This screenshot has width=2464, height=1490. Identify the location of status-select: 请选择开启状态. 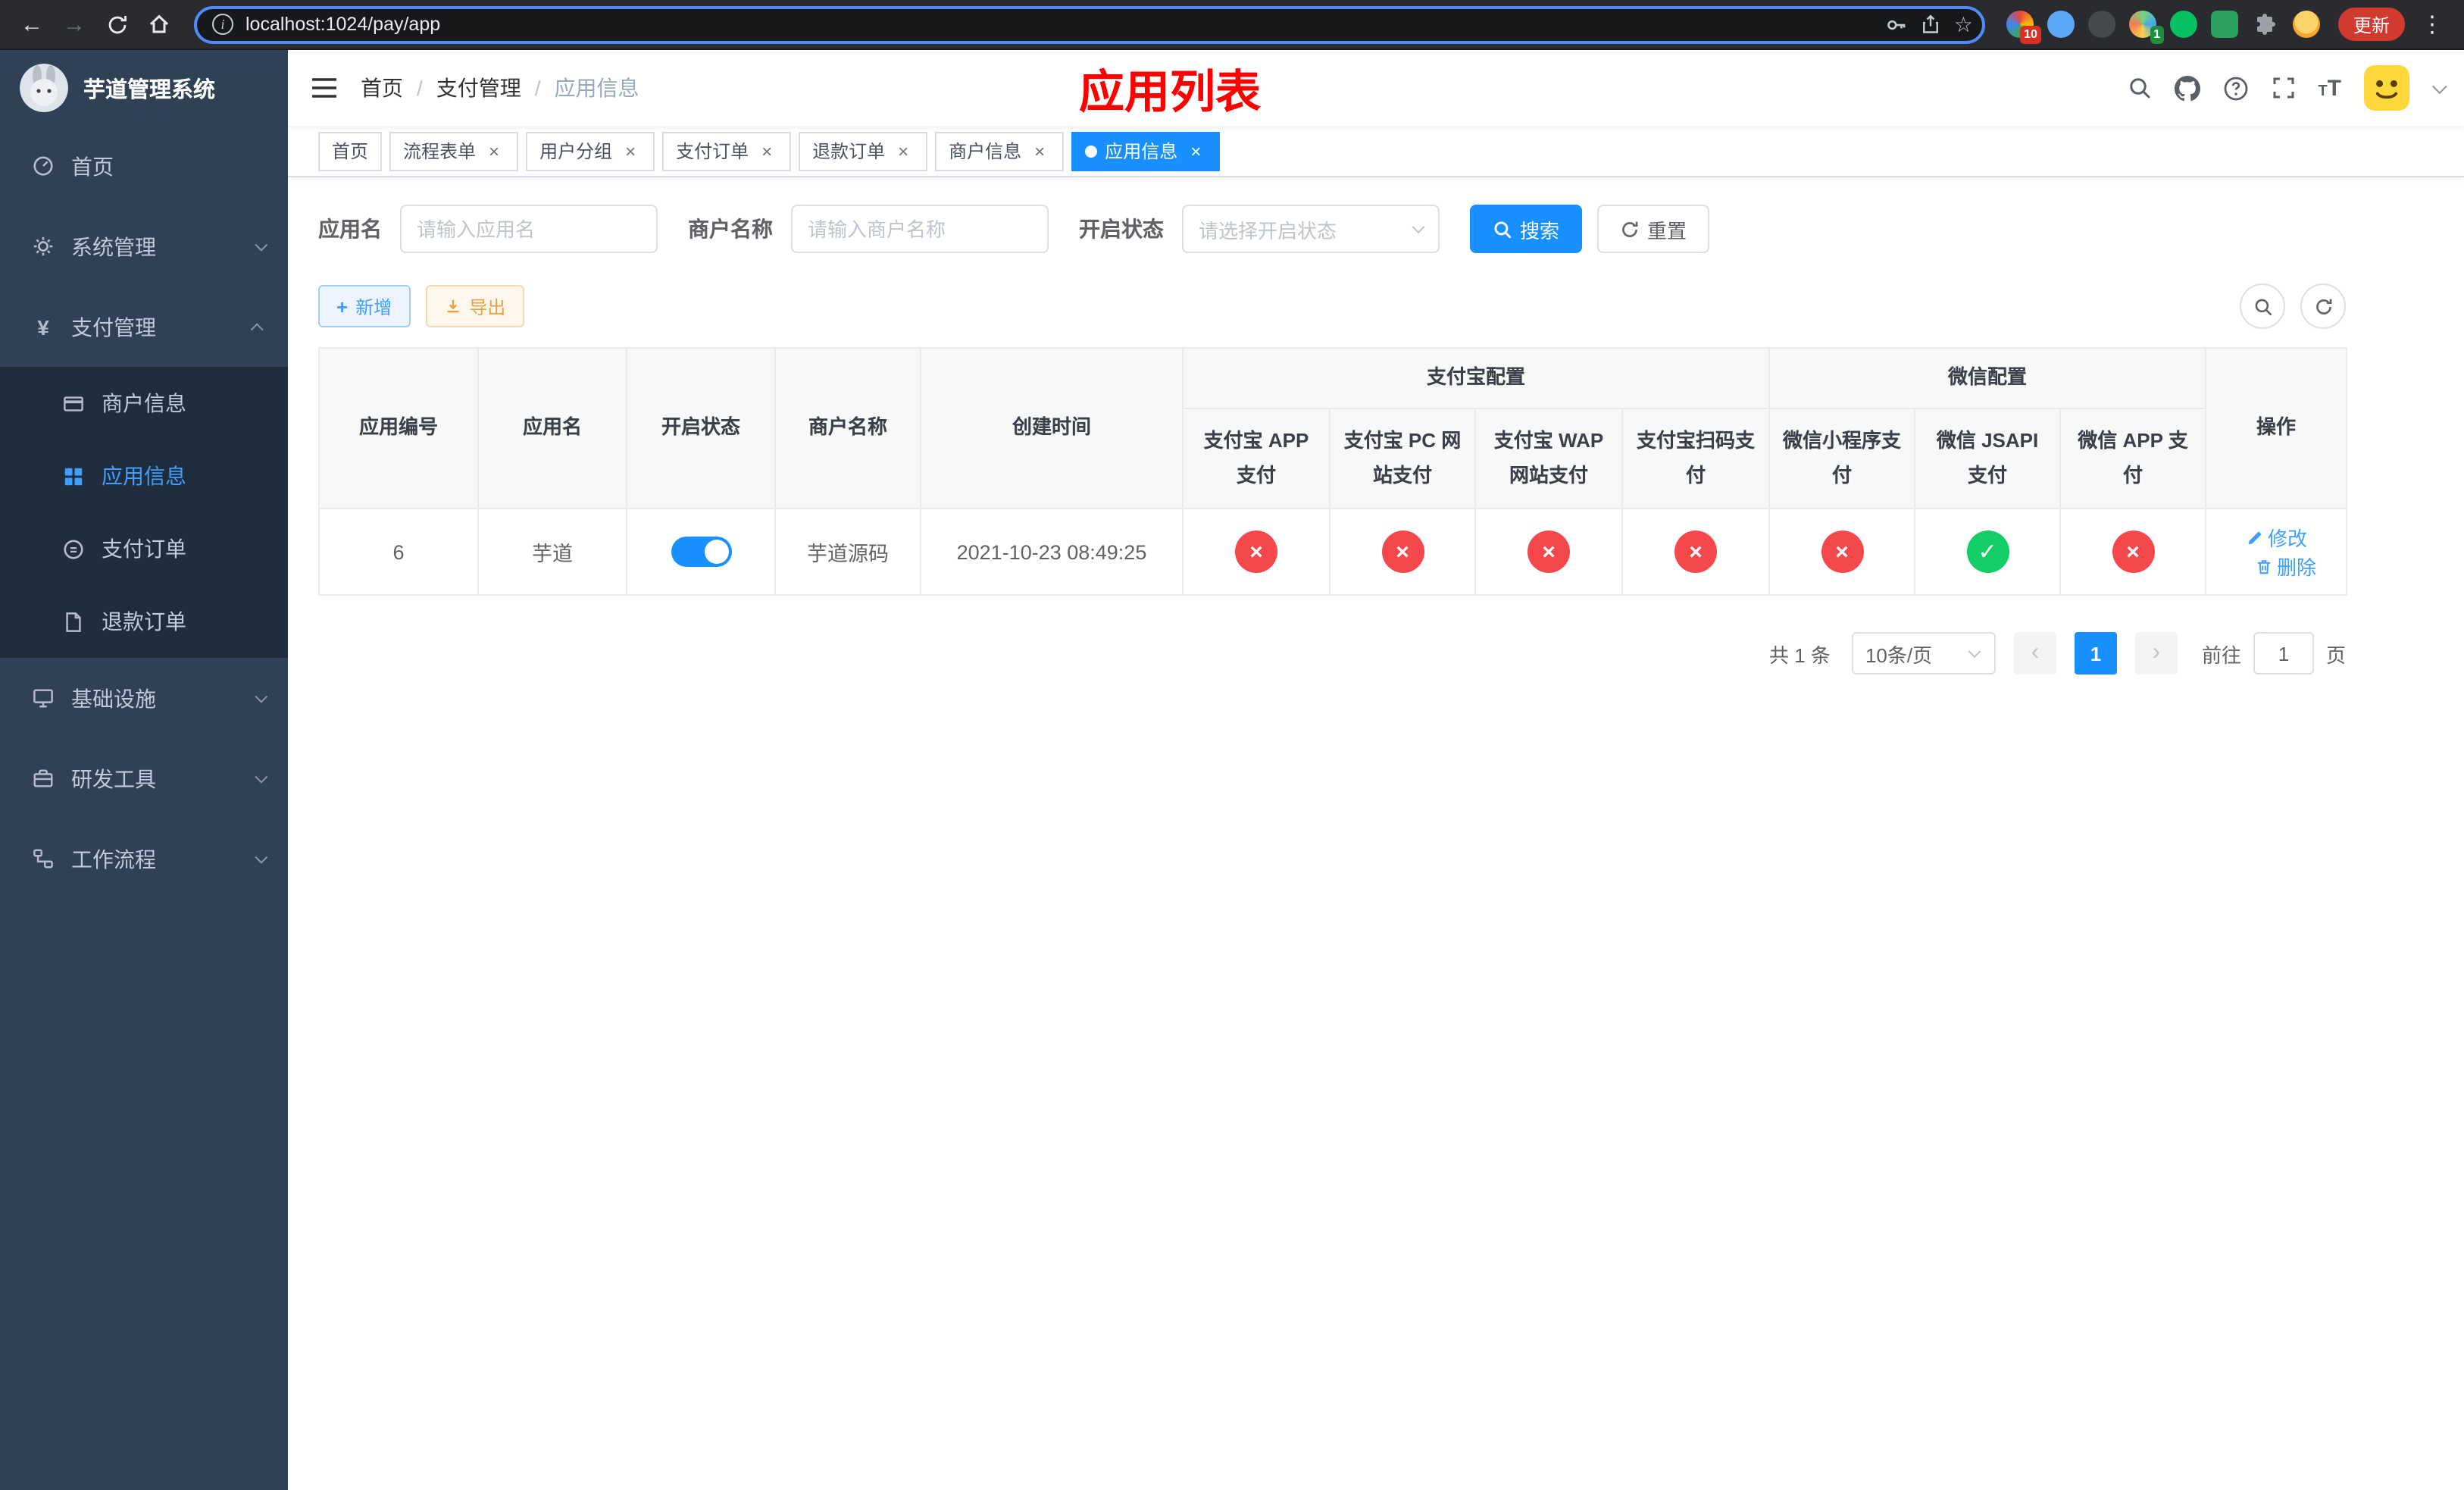
(1311, 229).